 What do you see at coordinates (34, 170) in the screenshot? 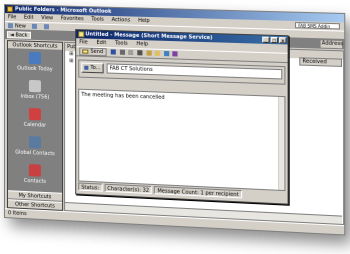
I see `contacts-icon` at bounding box center [34, 170].